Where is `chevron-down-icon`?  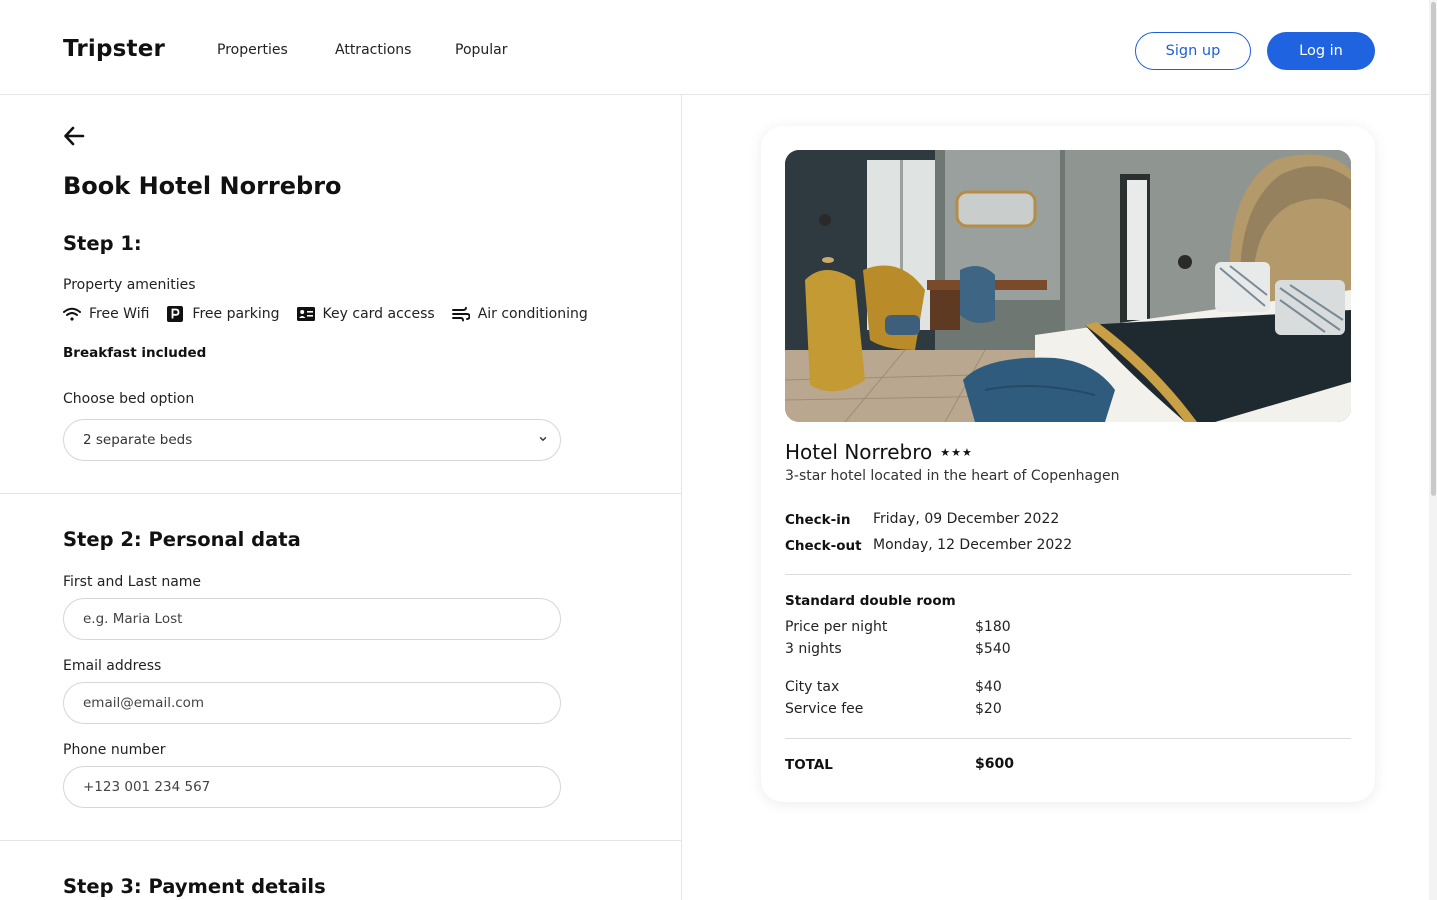 chevron-down-icon is located at coordinates (543, 439).